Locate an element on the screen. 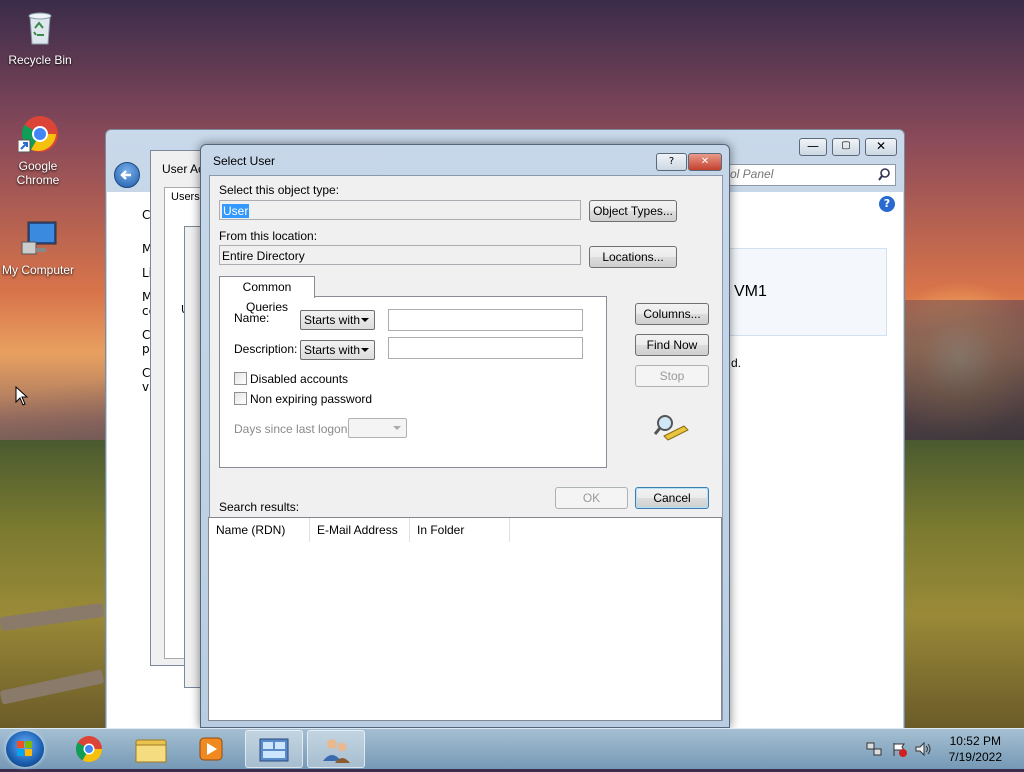 This screenshot has width=1024, height=772. minimize-button: — is located at coordinates (813, 147).